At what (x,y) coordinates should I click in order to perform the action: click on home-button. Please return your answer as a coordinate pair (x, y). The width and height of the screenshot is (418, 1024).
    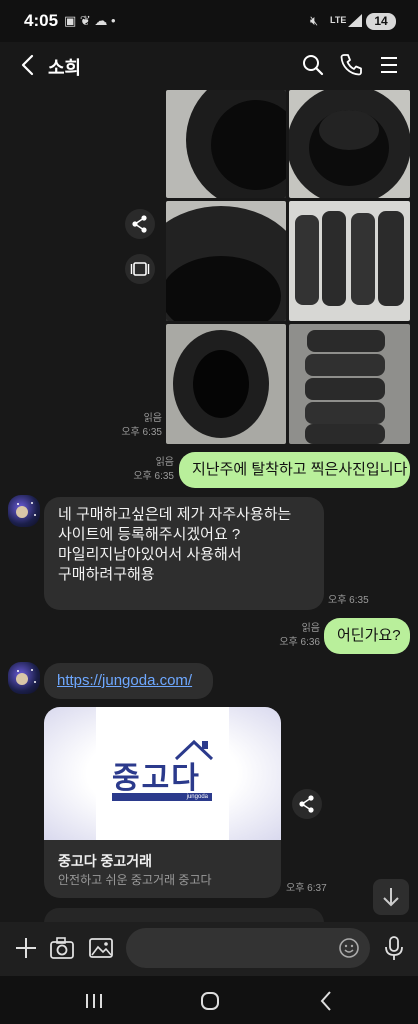
    Looking at the image, I should click on (210, 1001).